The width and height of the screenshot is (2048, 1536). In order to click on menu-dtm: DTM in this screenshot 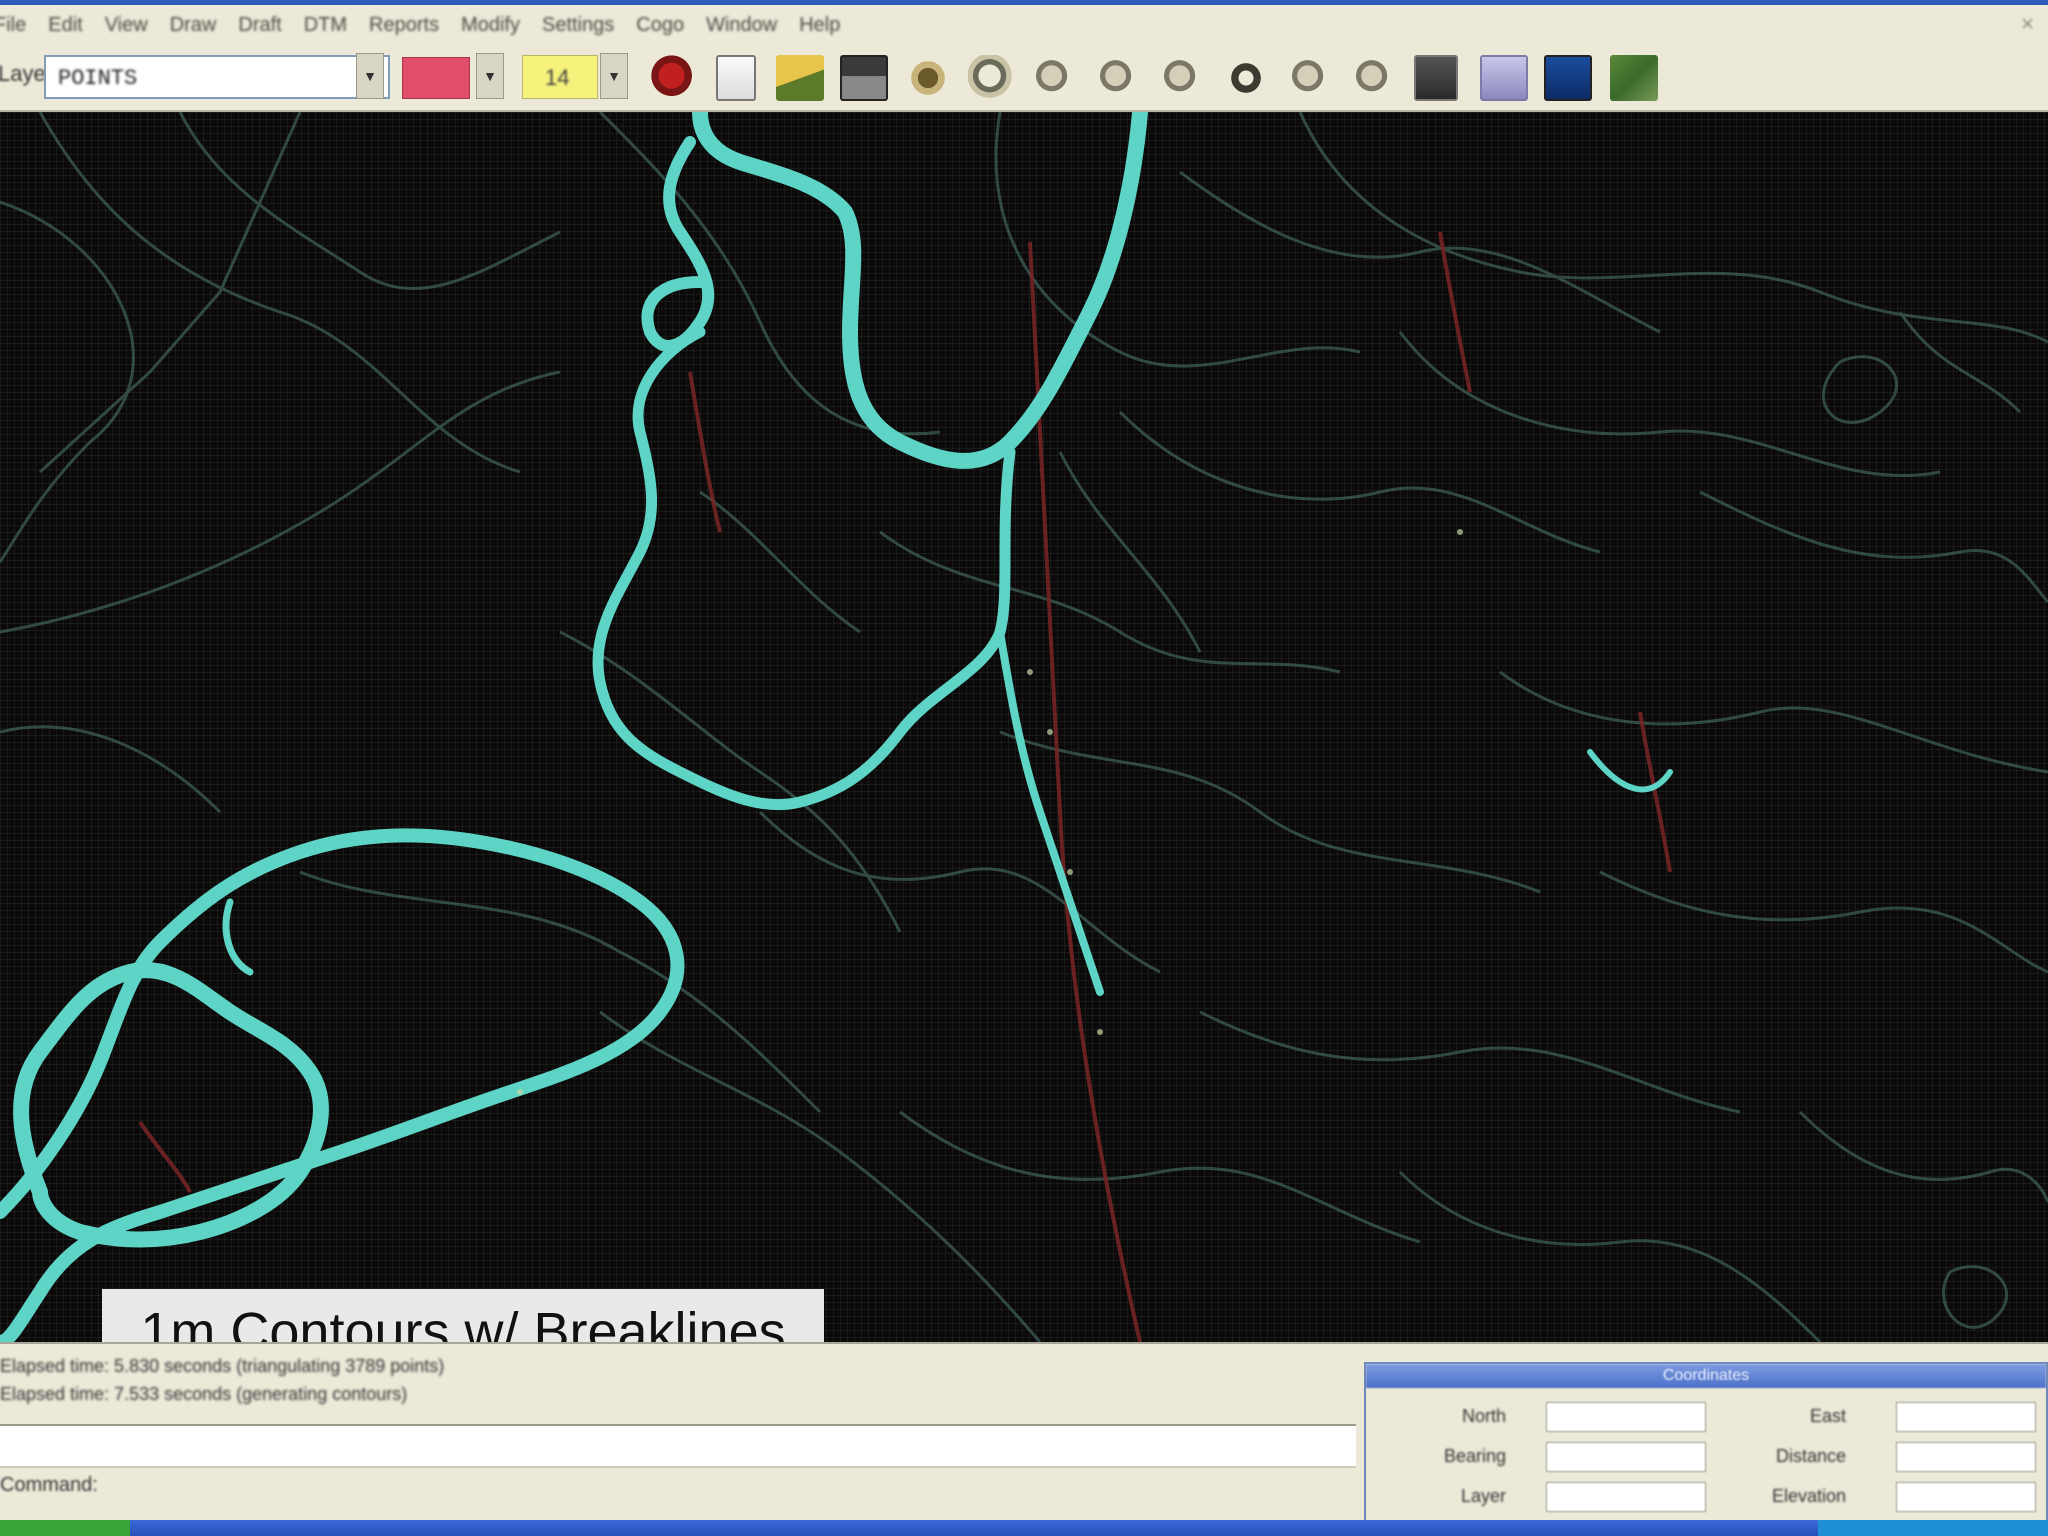, I will do `click(336, 25)`.